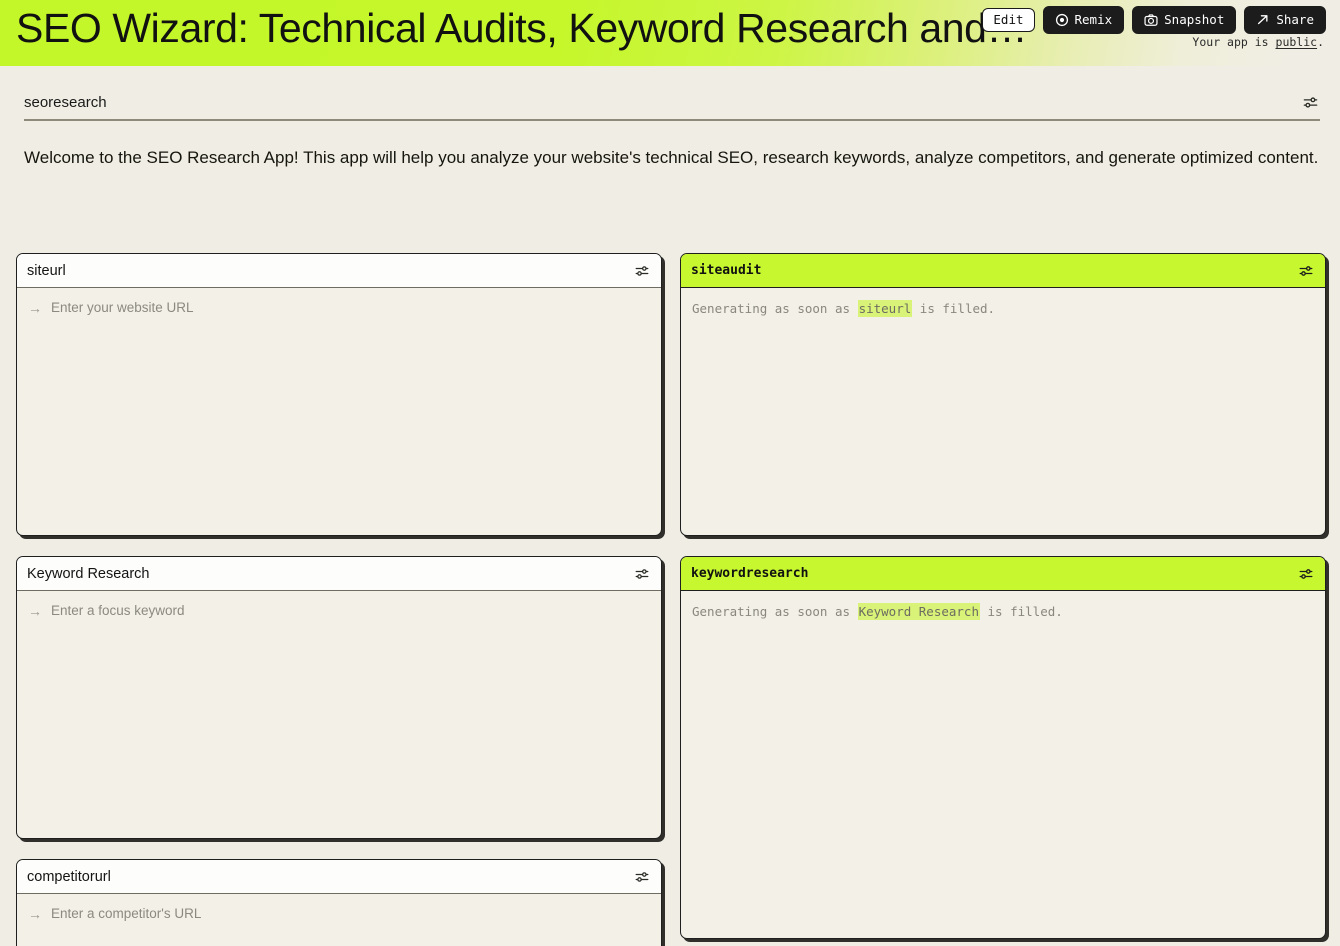  I want to click on app-visibility-suffix: ., so click(1320, 42).